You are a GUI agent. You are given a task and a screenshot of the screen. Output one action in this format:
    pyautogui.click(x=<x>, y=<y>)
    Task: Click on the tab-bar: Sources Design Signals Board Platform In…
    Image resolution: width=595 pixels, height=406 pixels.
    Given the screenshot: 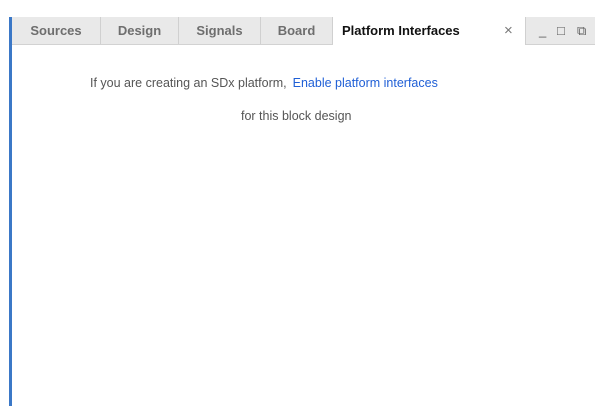 What is the action you would take?
    pyautogui.click(x=303, y=31)
    